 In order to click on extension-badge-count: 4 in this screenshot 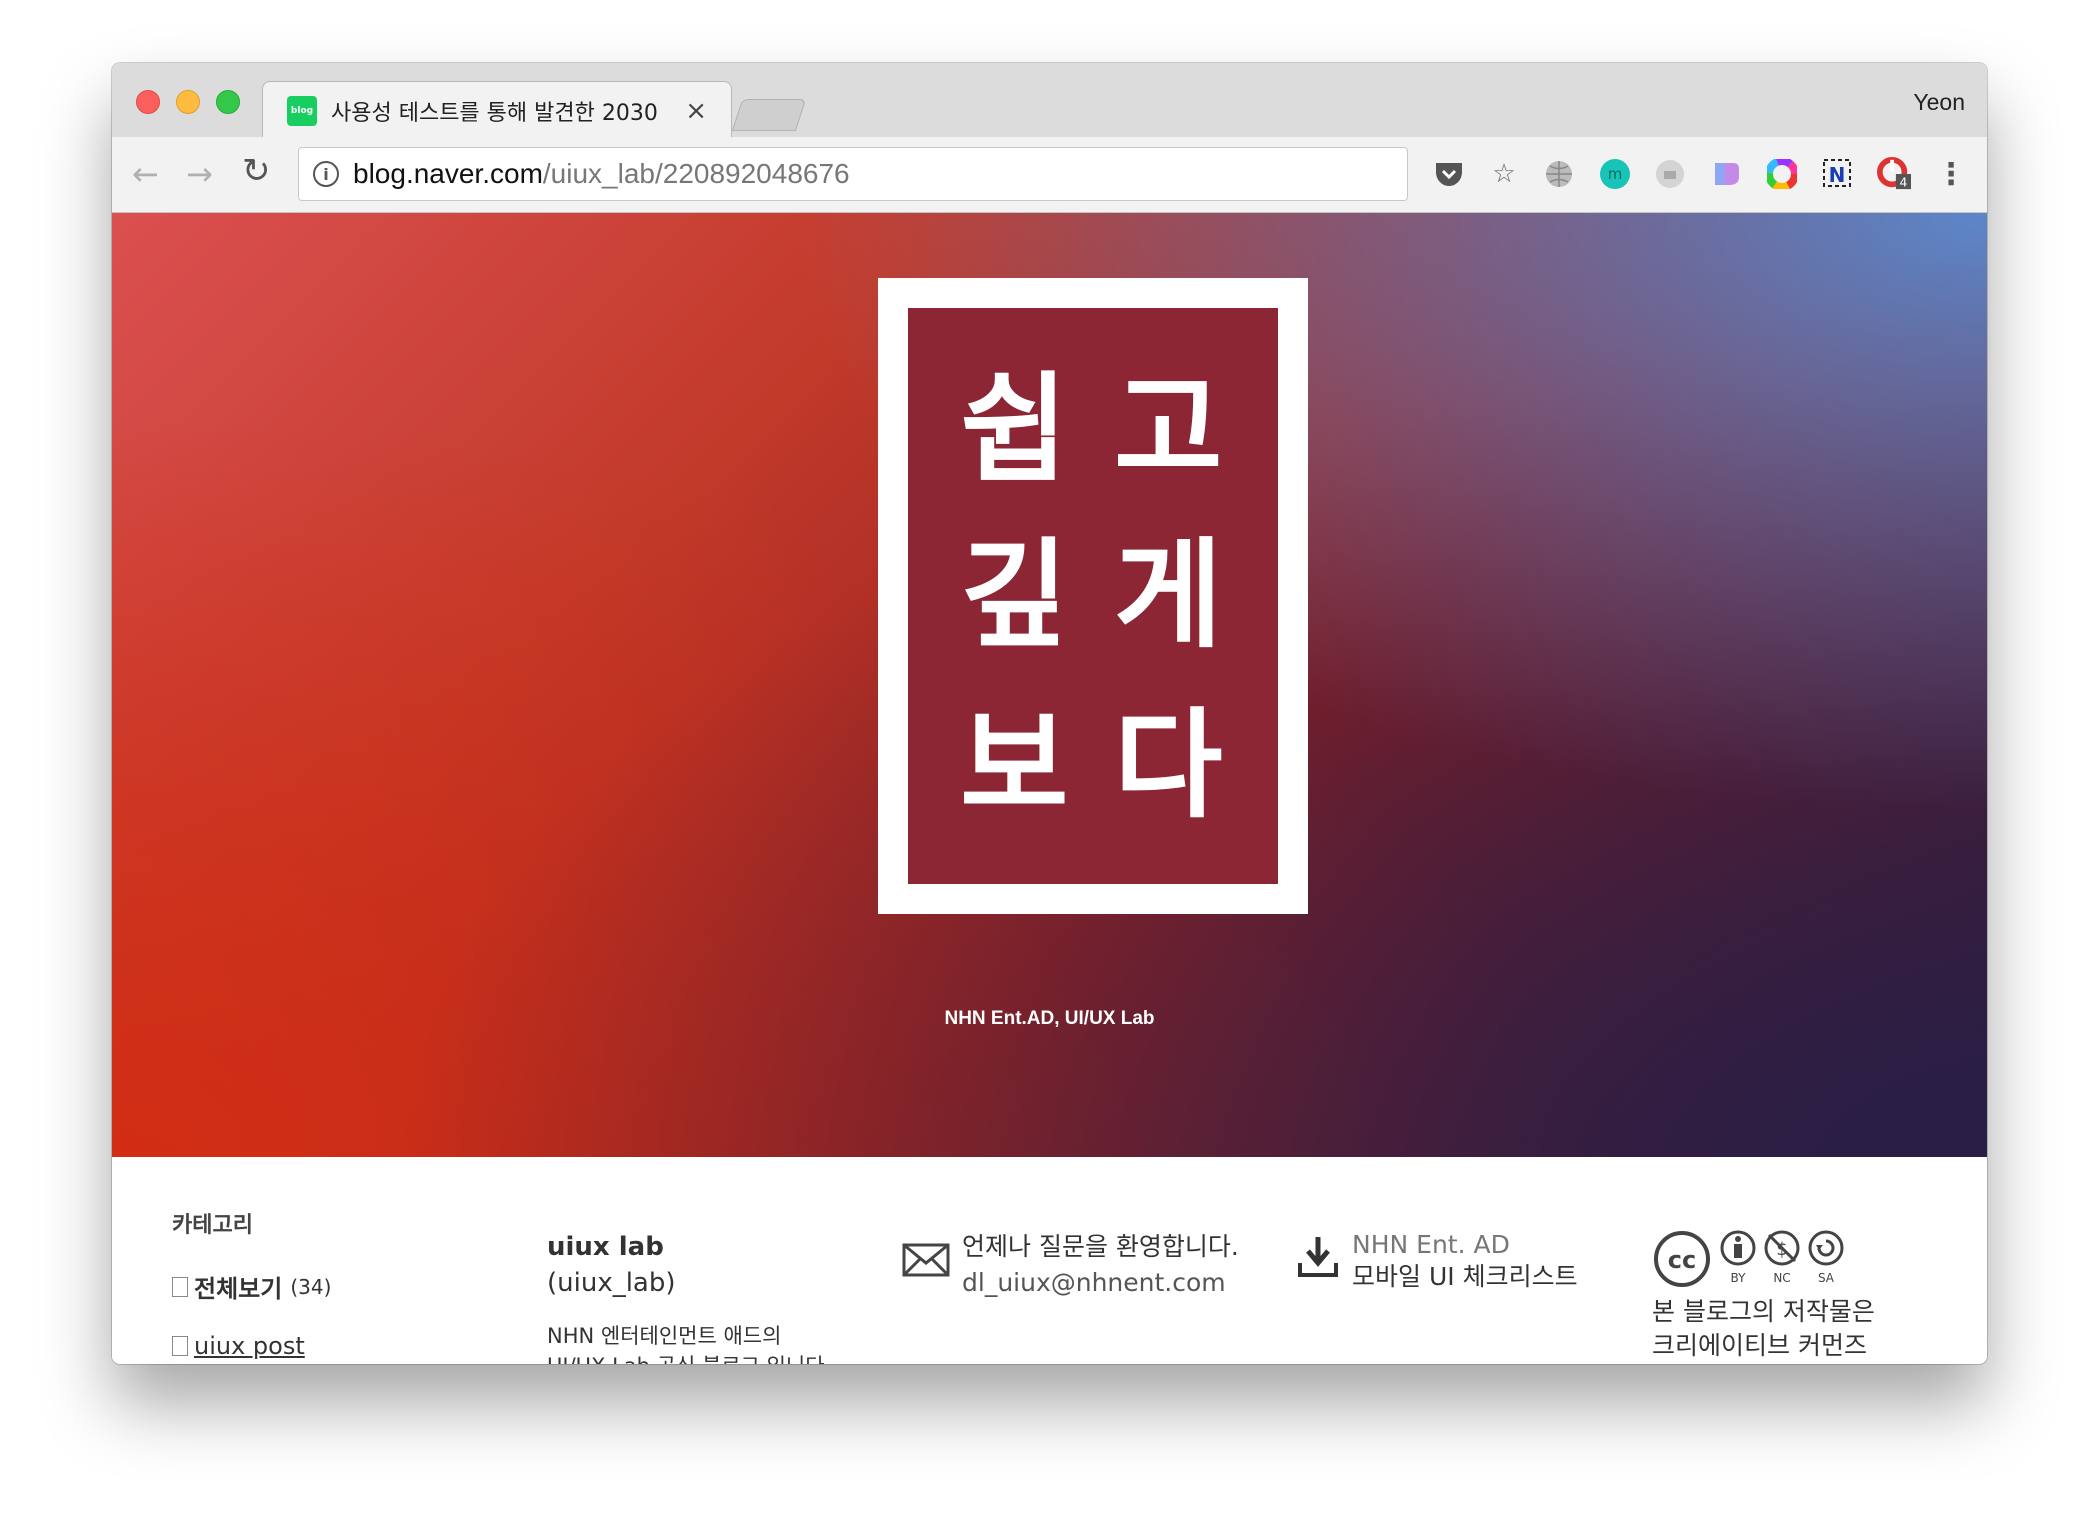, I will do `click(1904, 182)`.